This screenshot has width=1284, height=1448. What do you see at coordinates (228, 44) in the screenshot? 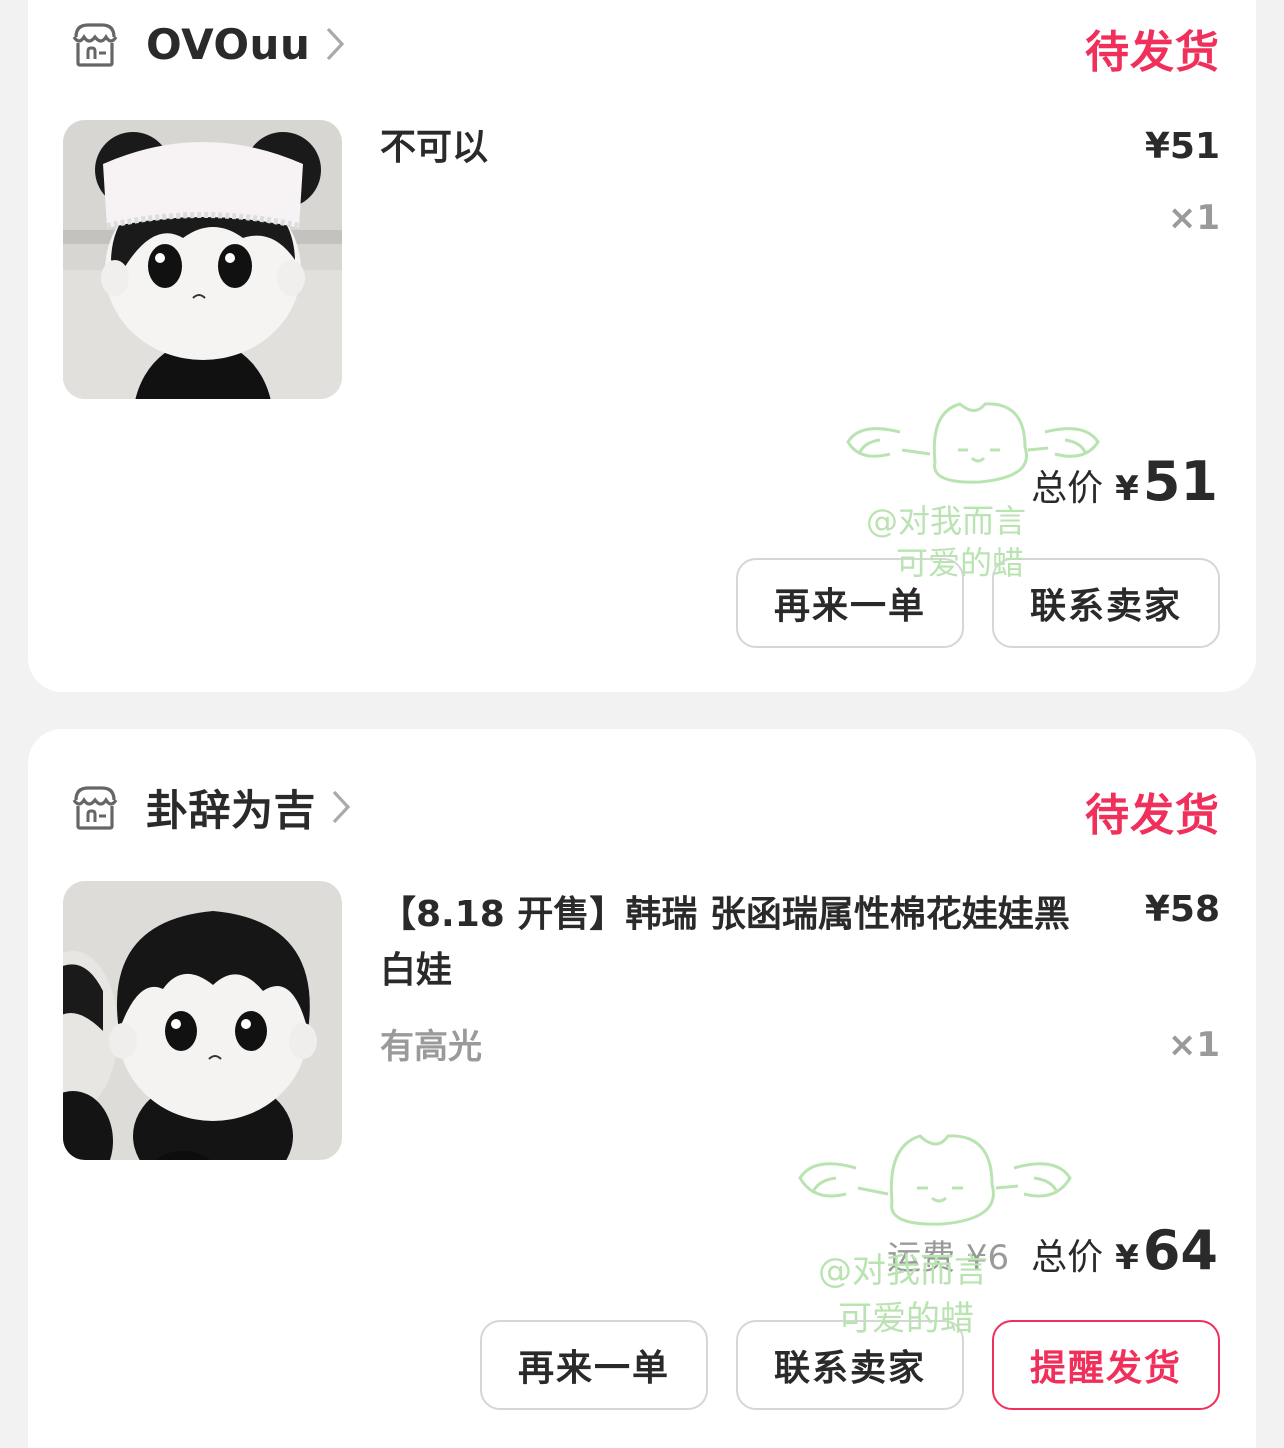
I see `shop-name: OVOuu` at bounding box center [228, 44].